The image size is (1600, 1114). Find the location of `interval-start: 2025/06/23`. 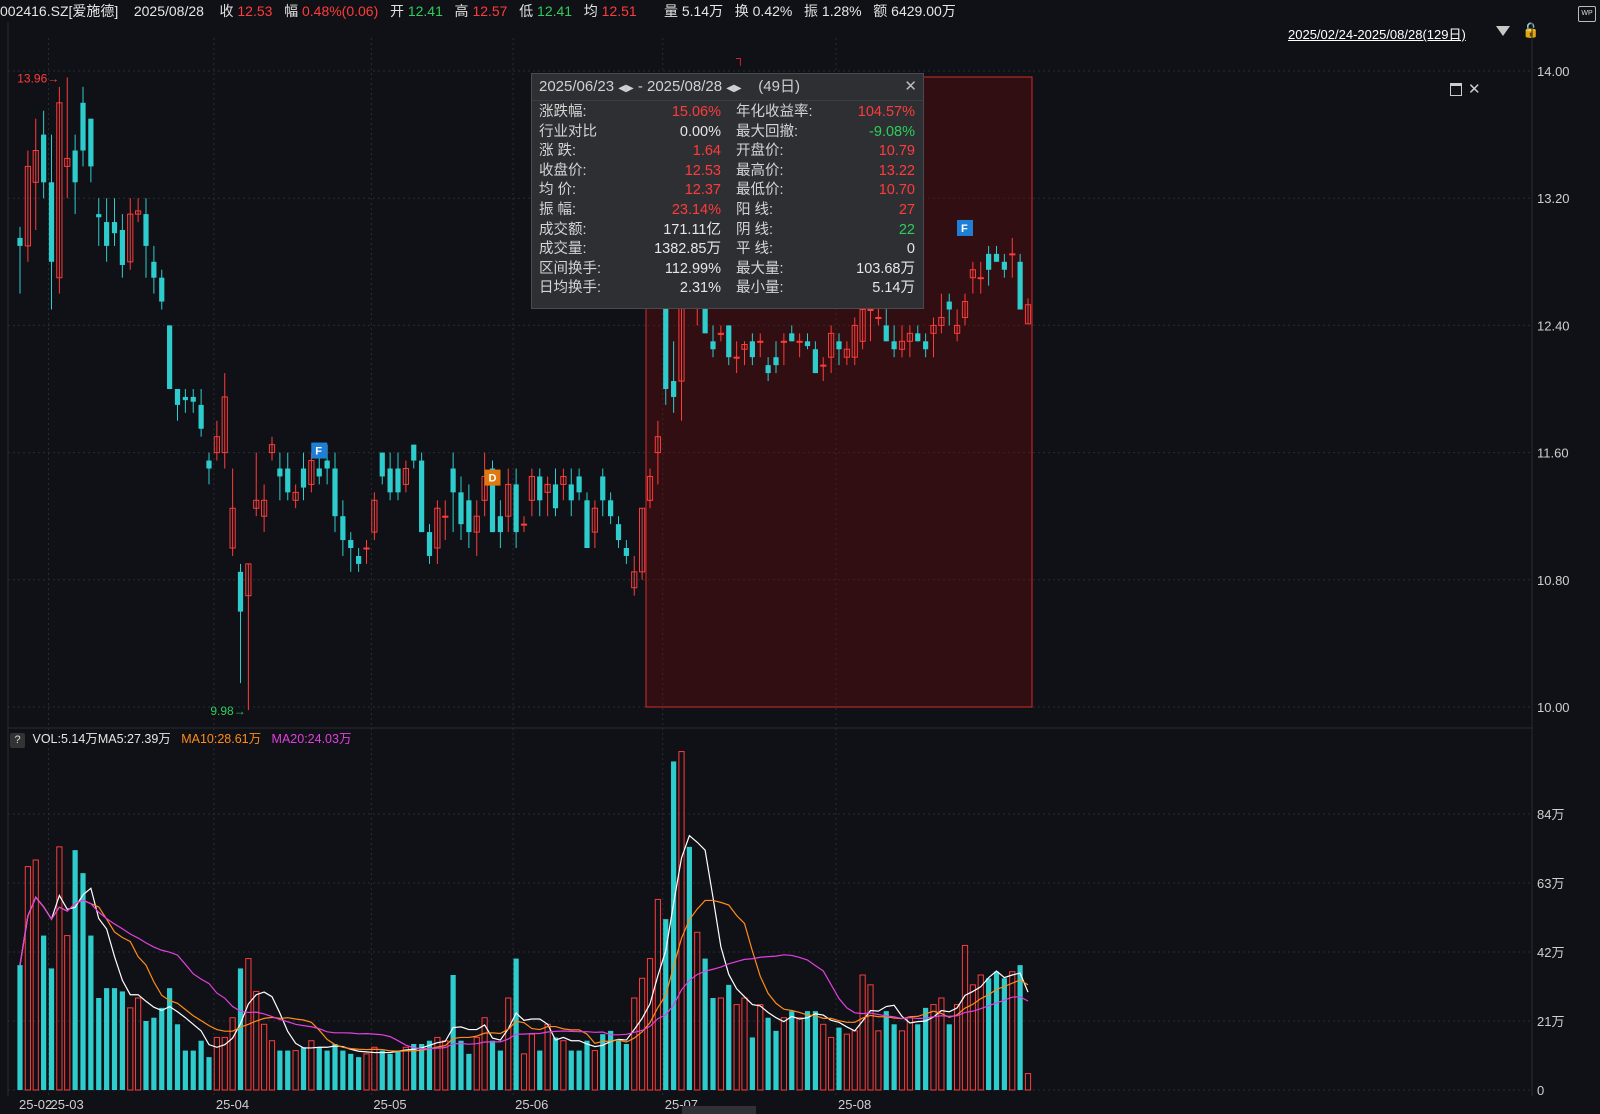

interval-start: 2025/06/23 is located at coordinates (576, 86).